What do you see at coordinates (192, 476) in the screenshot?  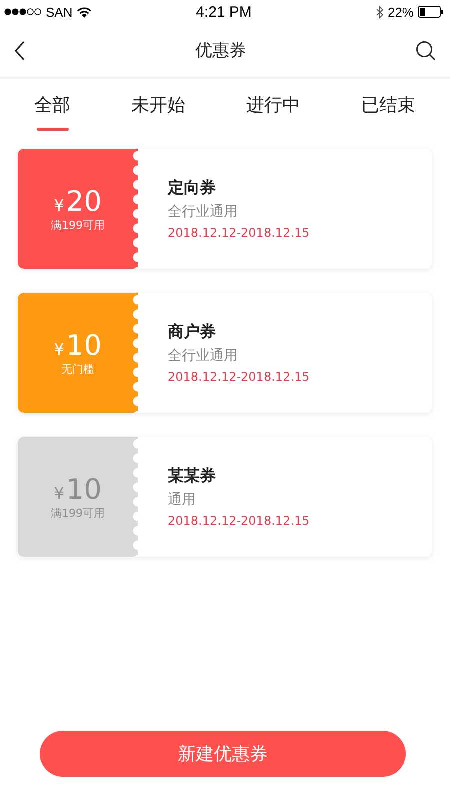 I see `coupon-name: 某某券` at bounding box center [192, 476].